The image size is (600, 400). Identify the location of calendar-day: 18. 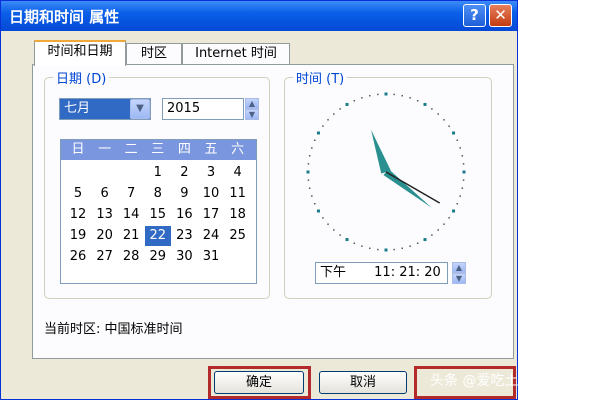
(238, 215).